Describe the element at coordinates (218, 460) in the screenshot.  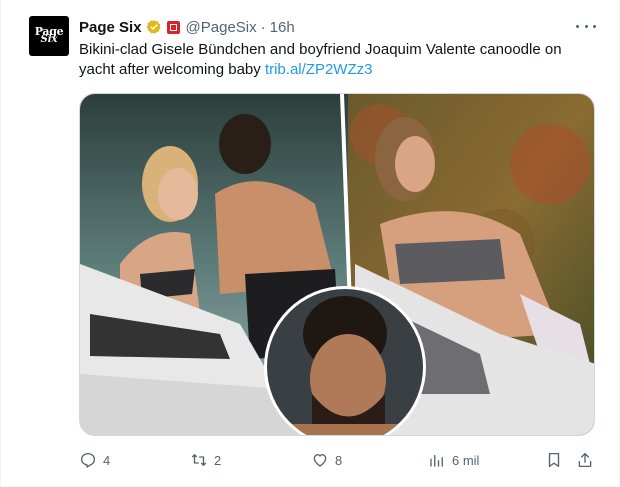
I see `repost-count: 2` at that location.